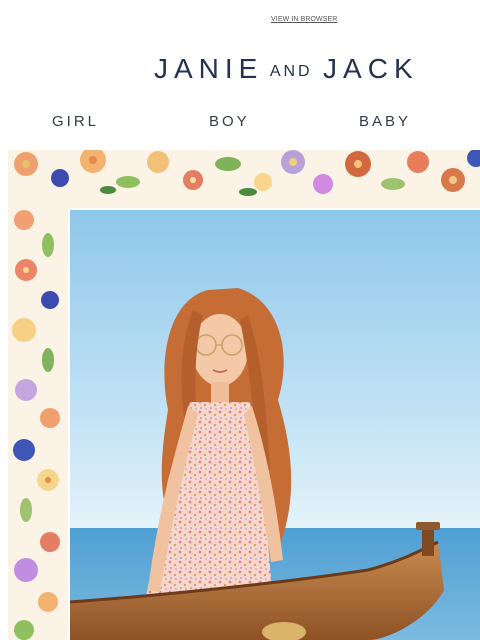 The height and width of the screenshot is (640, 480). I want to click on brand-logo: JANIE AND JACK, so click(308, 68).